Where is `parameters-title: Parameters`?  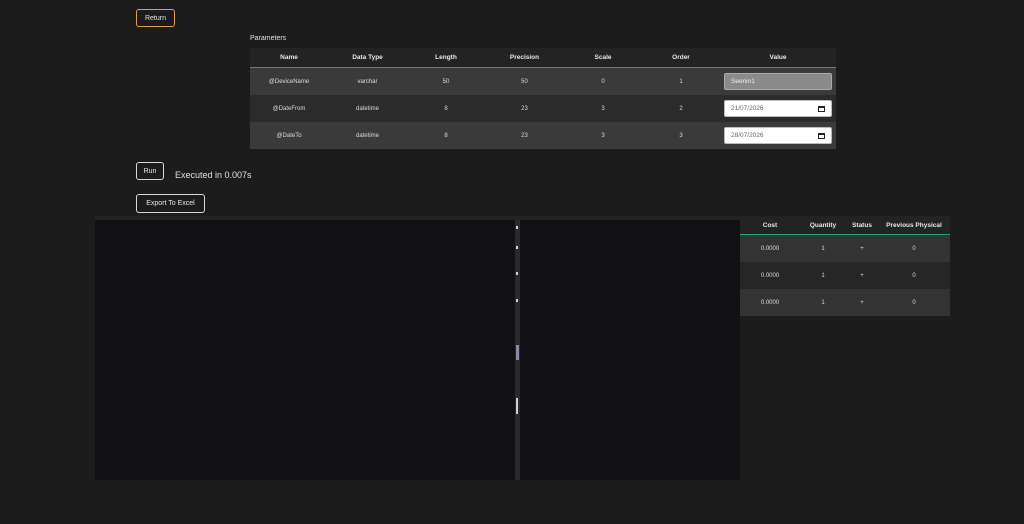
parameters-title: Parameters is located at coordinates (268, 38).